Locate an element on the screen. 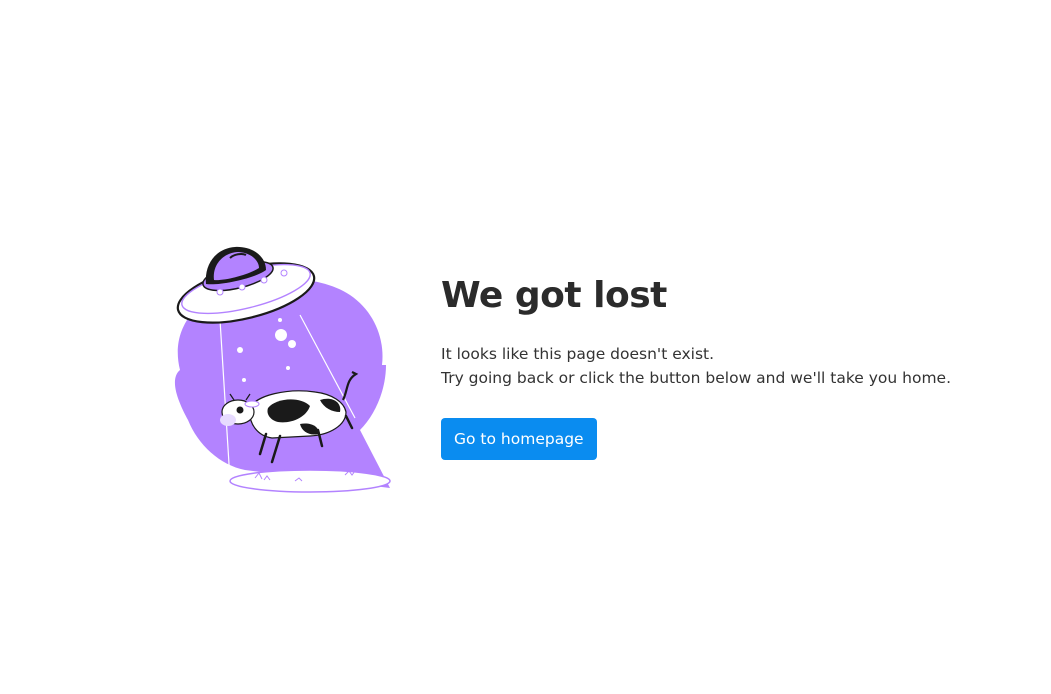 Image resolution: width=1051 pixels, height=694 pixels. message-line-1: It looks like this page doesn't exist. is located at coordinates (578, 354).